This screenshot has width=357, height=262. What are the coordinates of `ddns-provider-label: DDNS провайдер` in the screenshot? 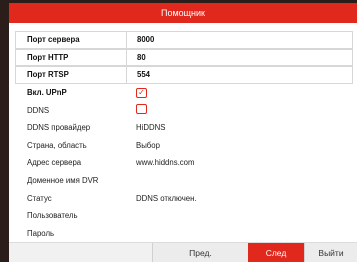 It's located at (59, 128).